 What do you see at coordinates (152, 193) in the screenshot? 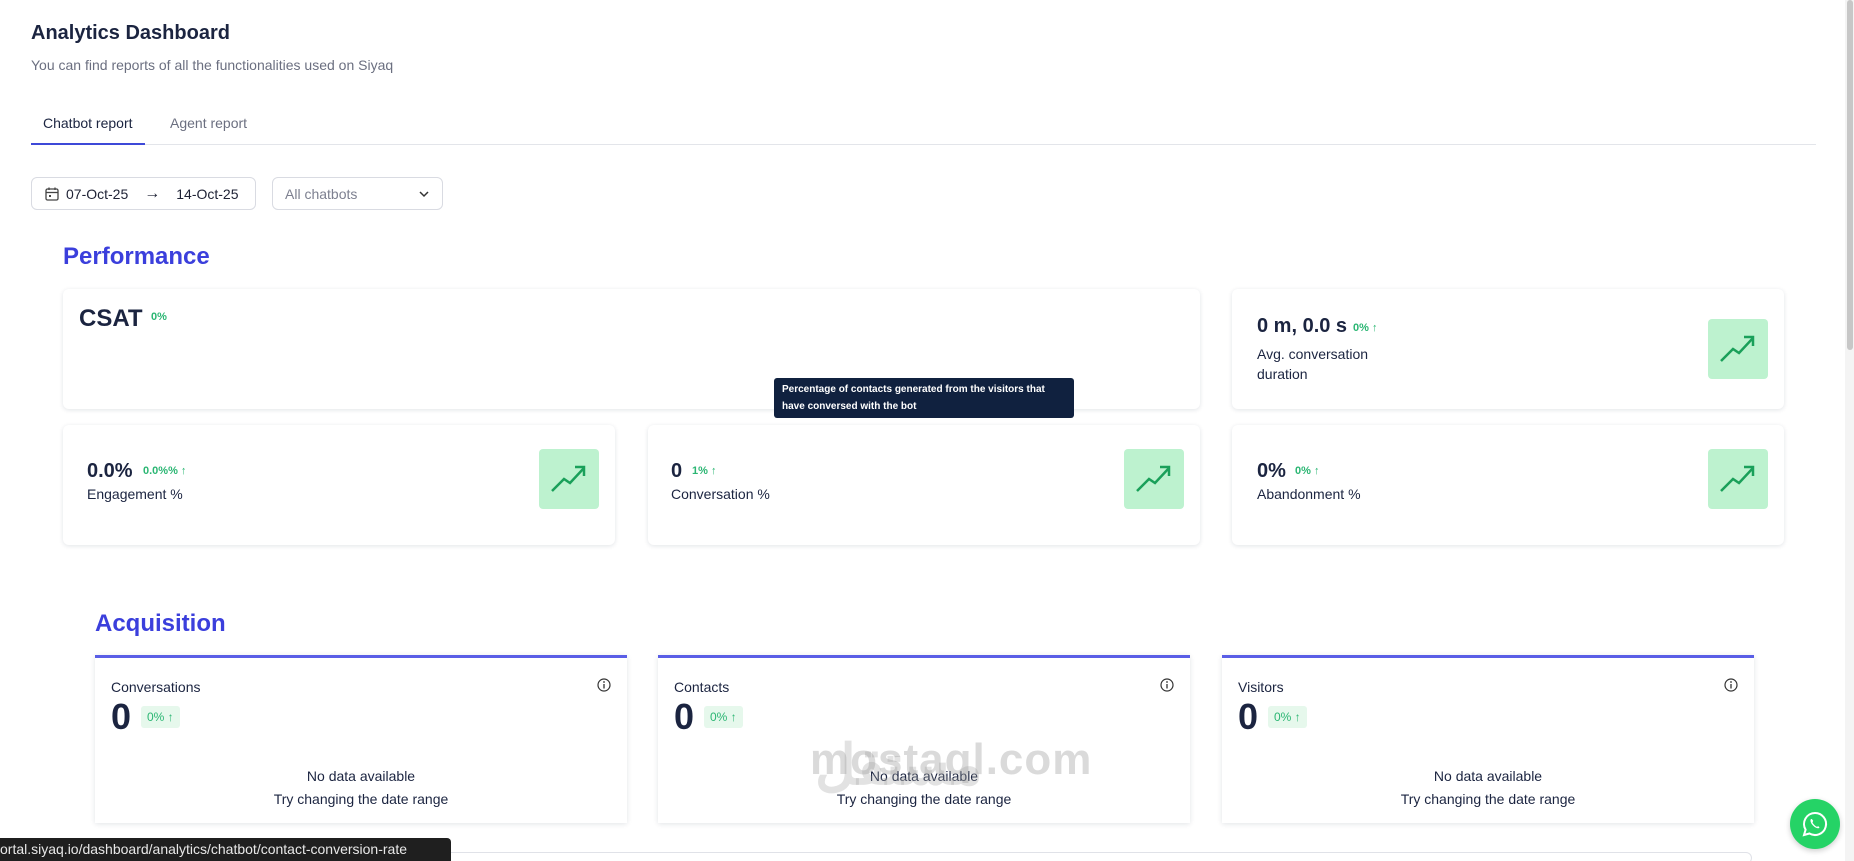
I see `arrow-right-icon: →` at bounding box center [152, 193].